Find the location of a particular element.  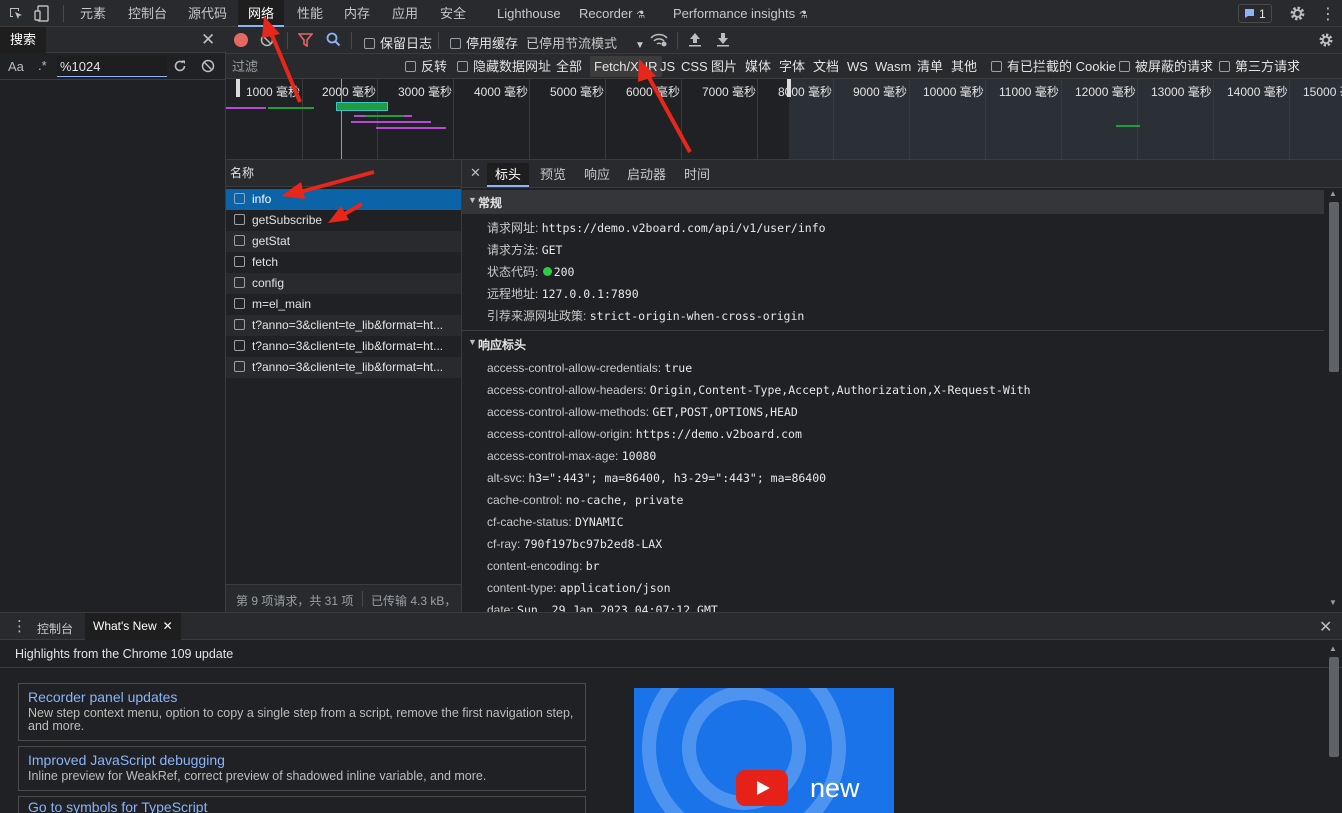

match-case-toggle: Aa is located at coordinates (16, 66).